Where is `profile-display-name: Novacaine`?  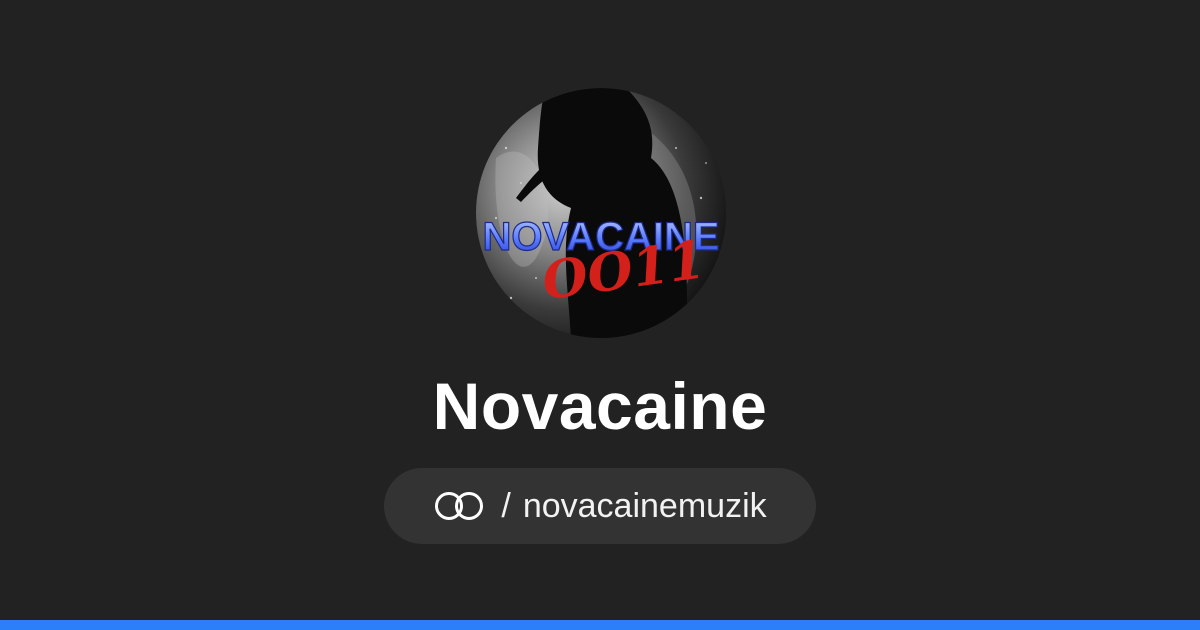 profile-display-name: Novacaine is located at coordinates (600, 406).